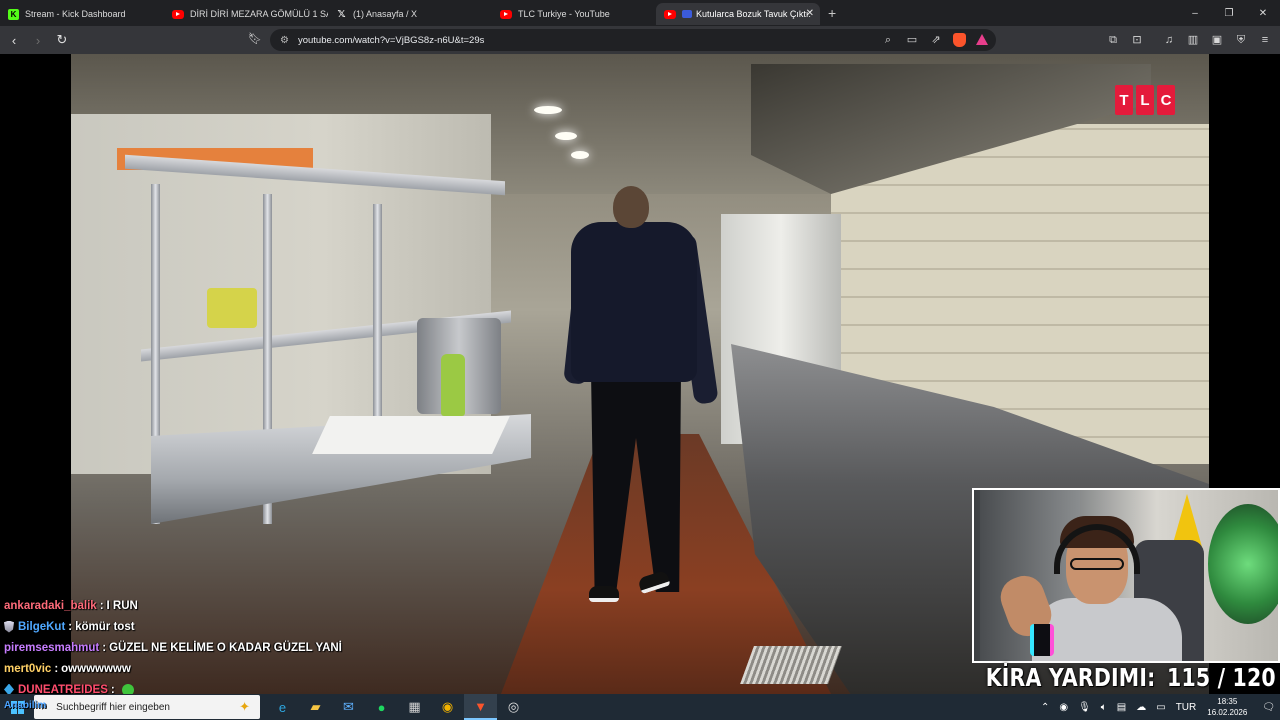  I want to click on tab-youtube-video-1: DİRİ DİRİ MEZARA GÖMÜLÜ 1 SAAT, so click(246, 14).